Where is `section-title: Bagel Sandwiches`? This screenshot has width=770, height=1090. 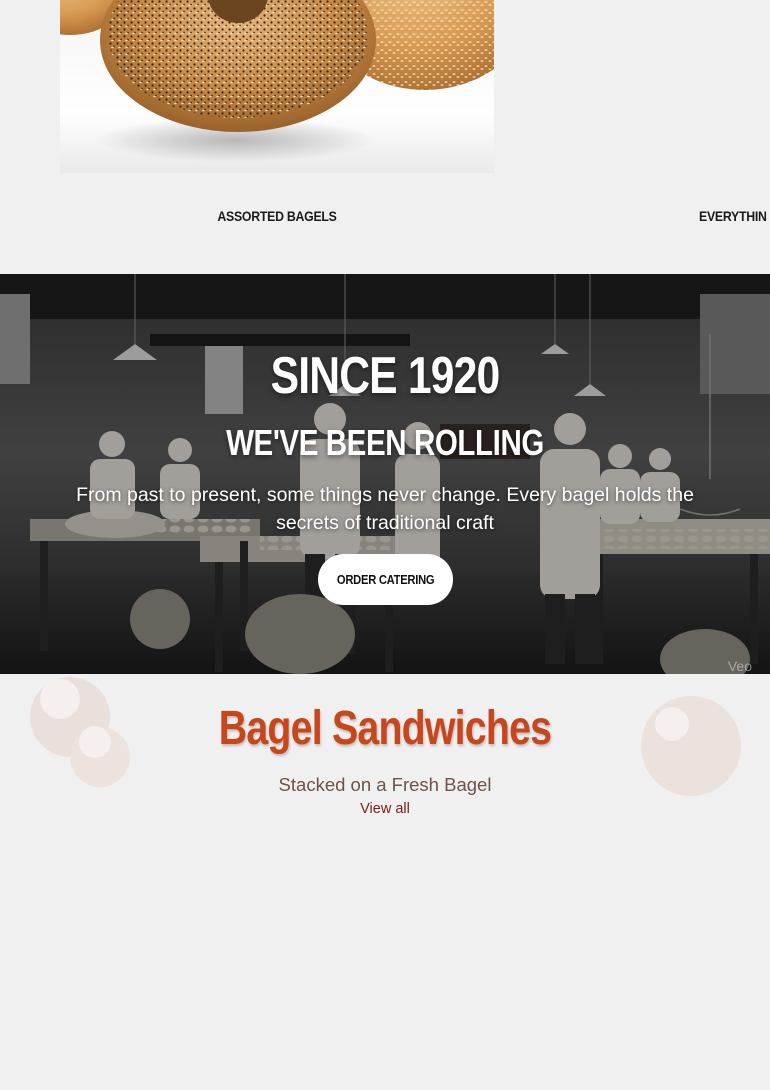
section-title: Bagel Sandwiches is located at coordinates (385, 728).